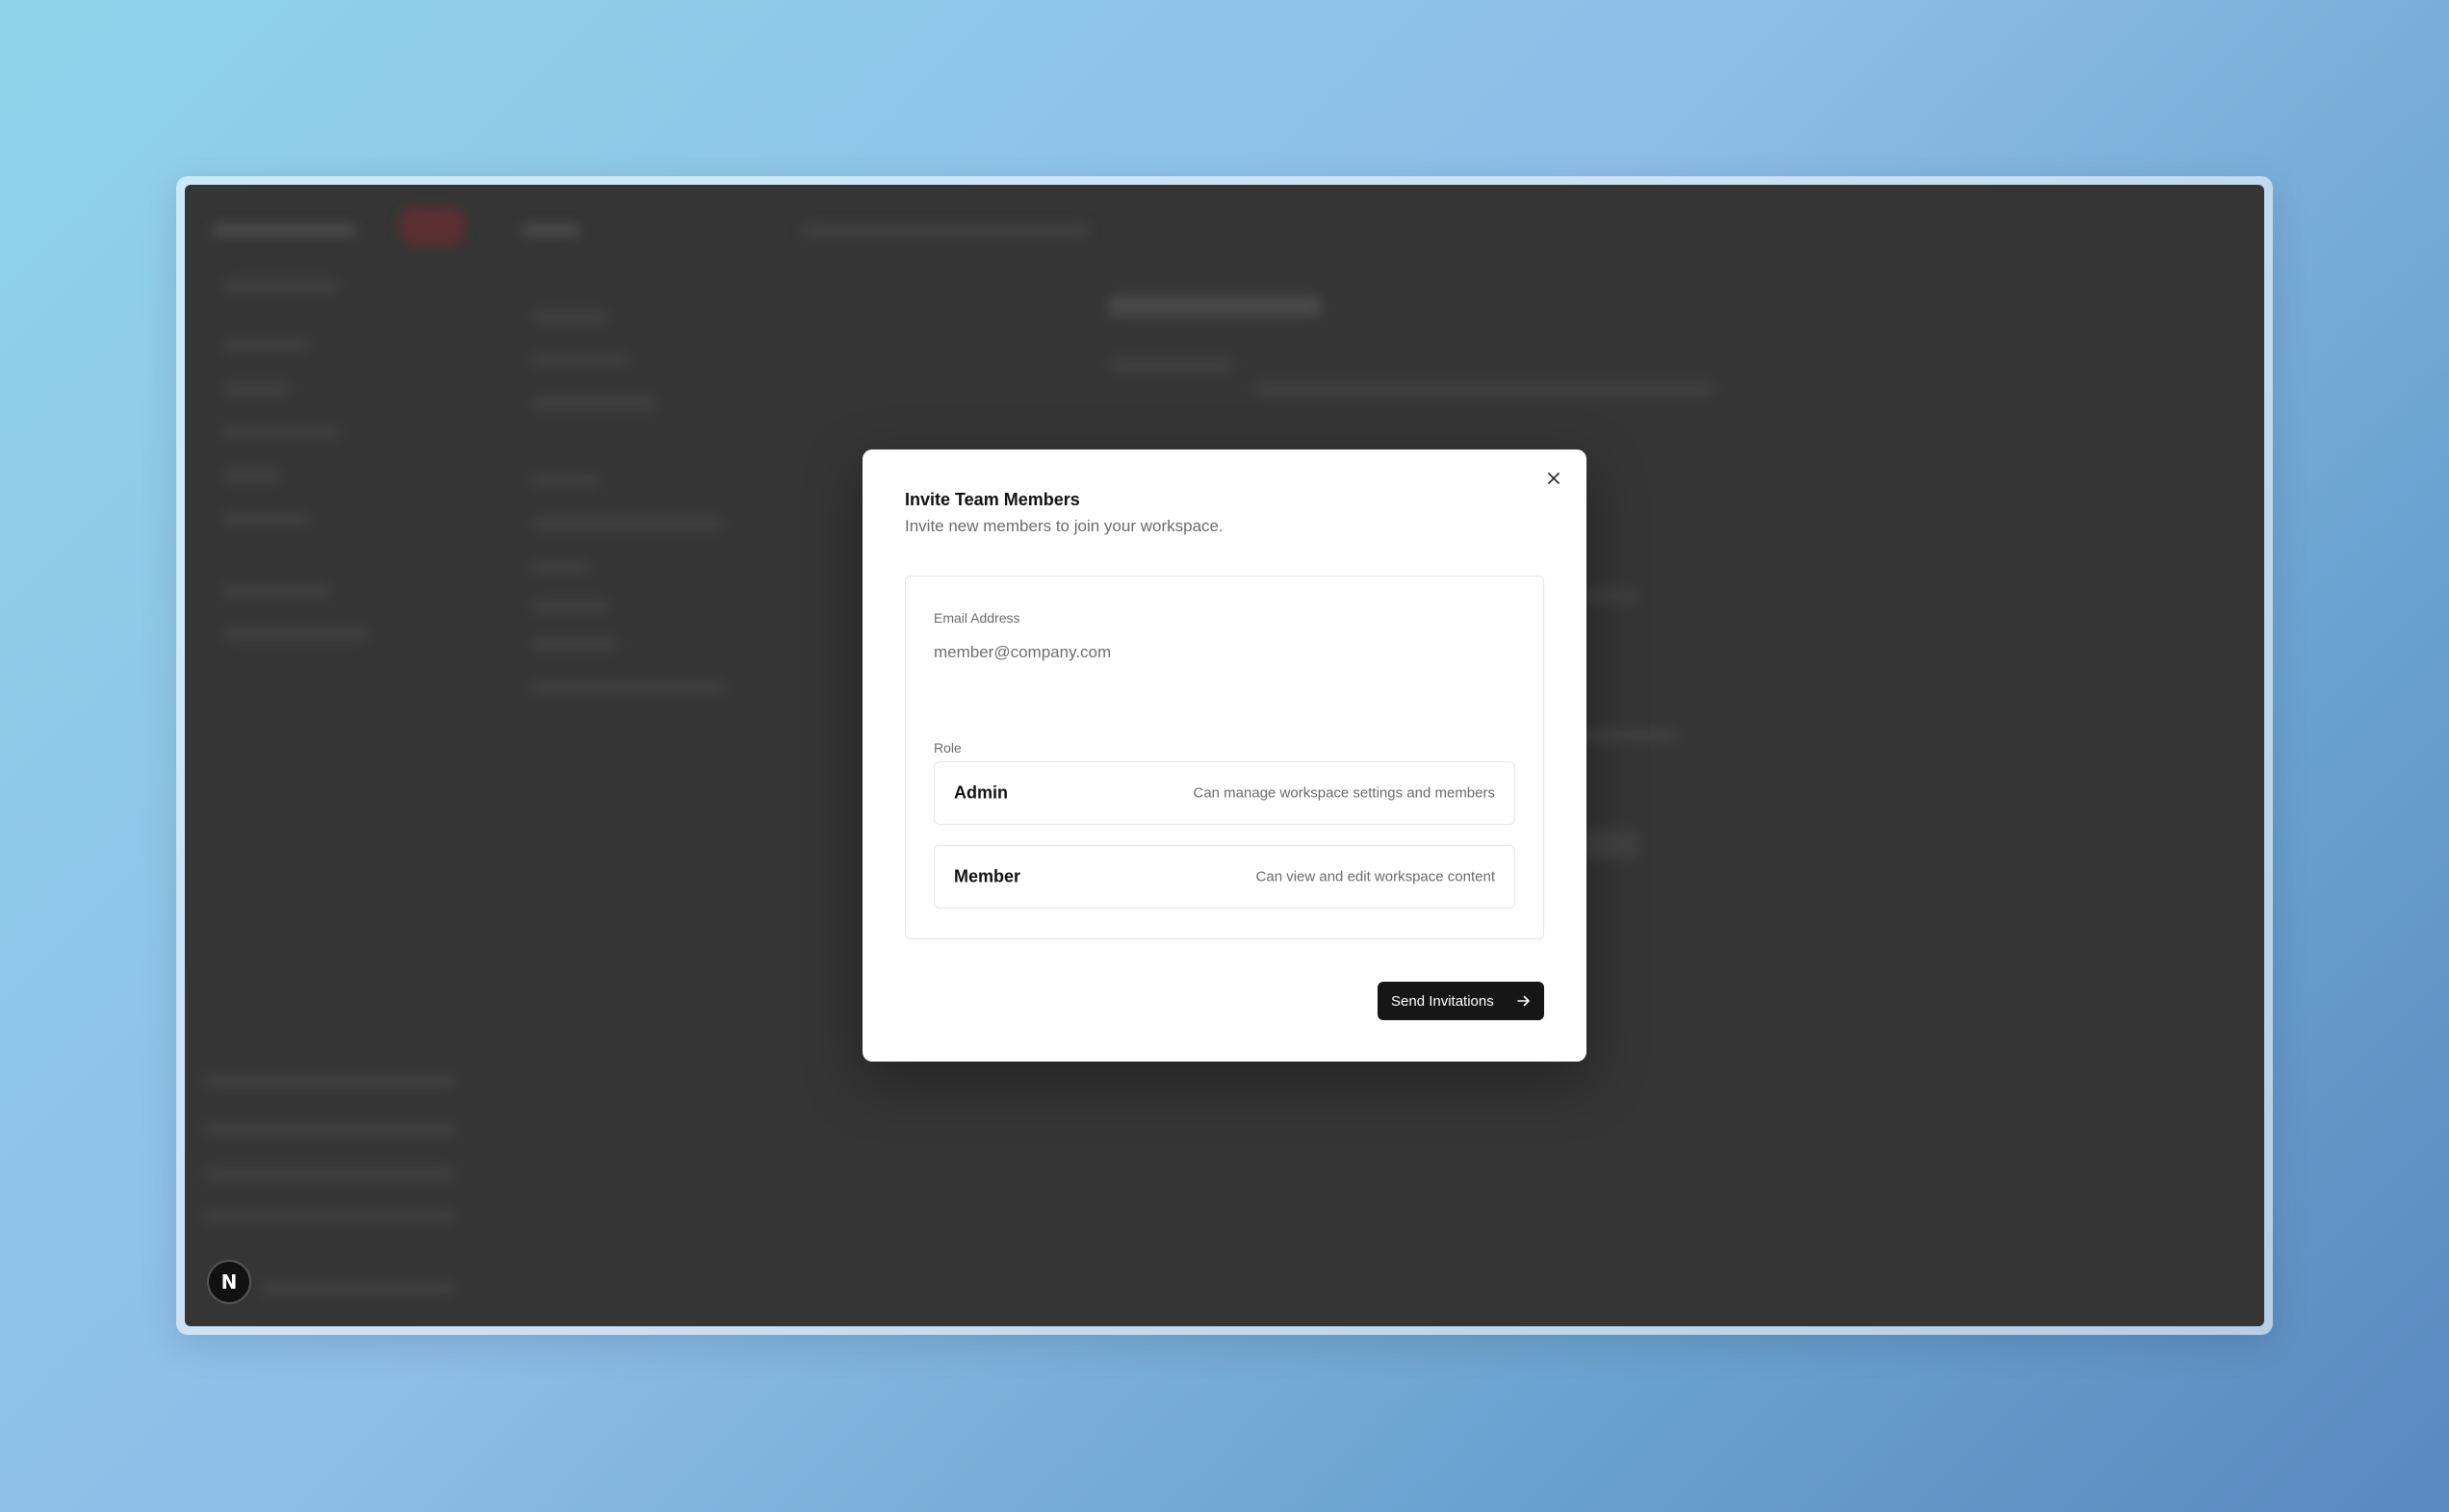 The image size is (2449, 1512). I want to click on blurred-content-heading, so click(1215, 306).